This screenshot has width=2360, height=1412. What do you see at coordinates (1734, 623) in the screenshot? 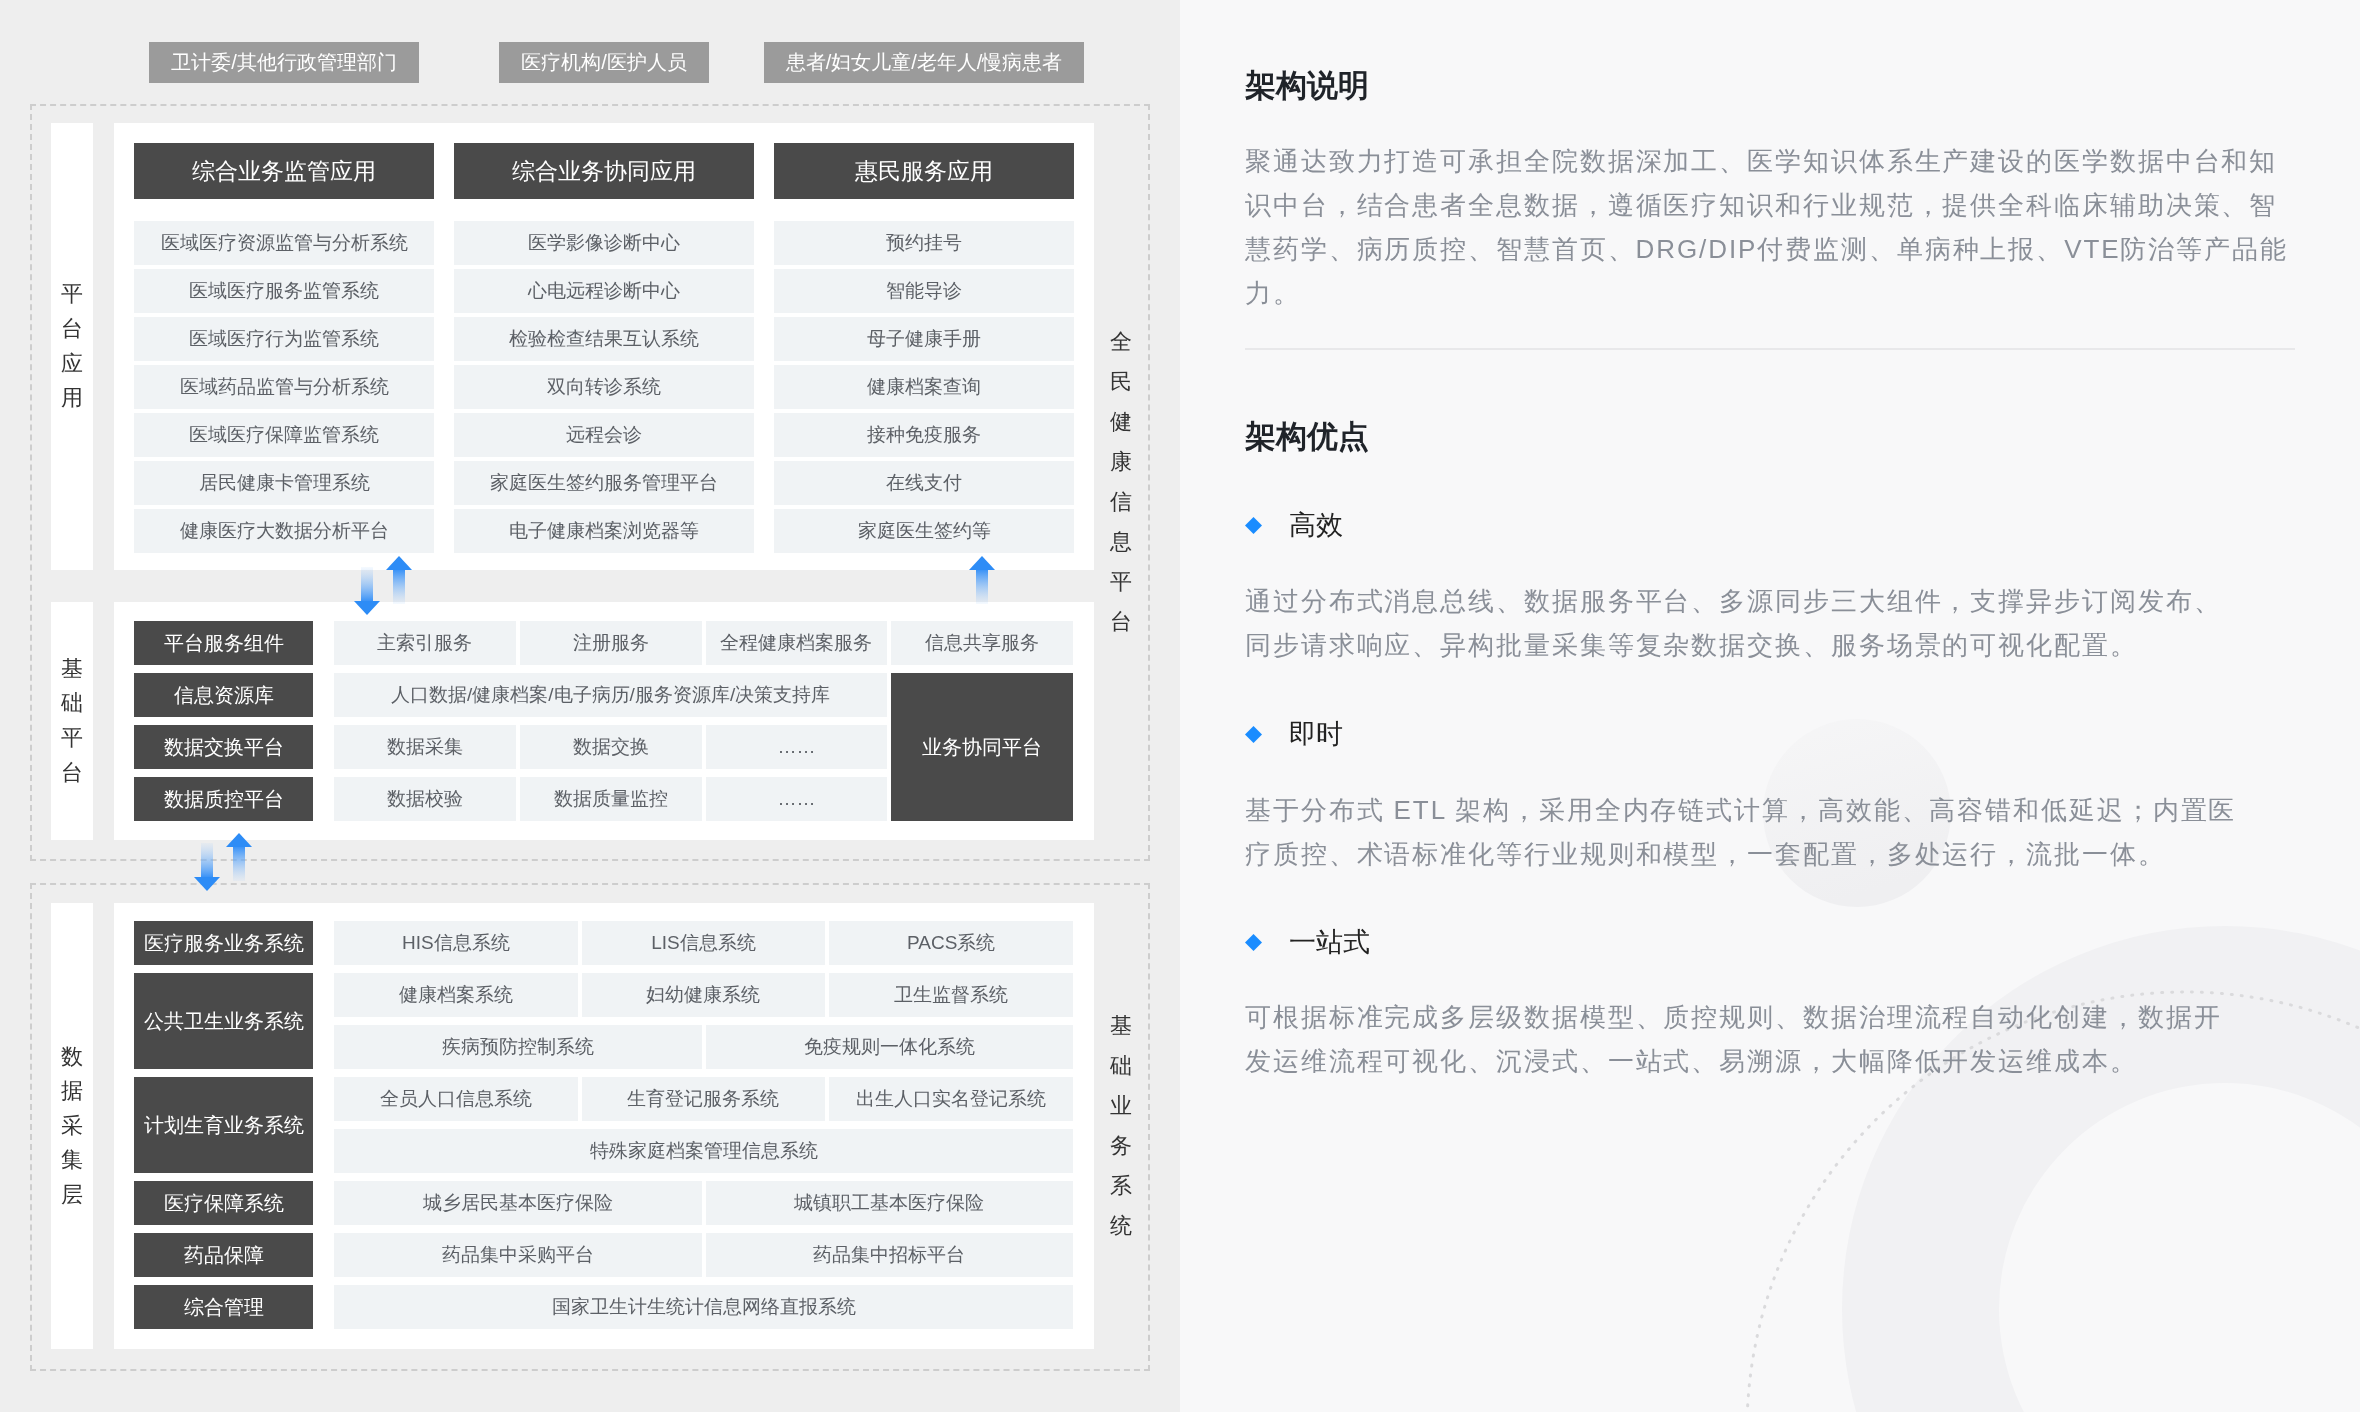
I see `advantage-description: 通过分布式消息总线、数据服务平台、多源同步三大组件，支撑异步订阅发布、同步请求响应、异构批量采集等复杂数据交换、服务场景的可视化配置。` at bounding box center [1734, 623].